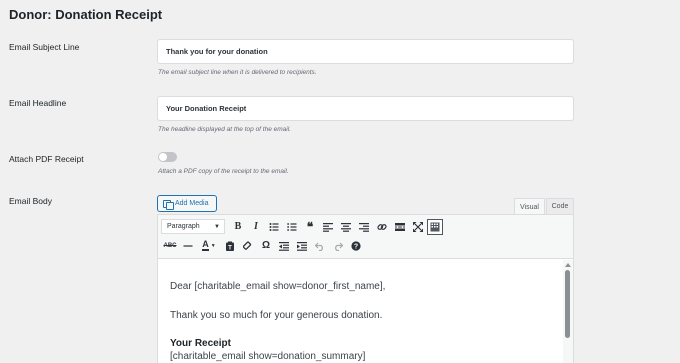  Describe the element at coordinates (268, 356) in the screenshot. I see `donation-summary-shortcode: [charitable_email show=donation_summary]` at that location.